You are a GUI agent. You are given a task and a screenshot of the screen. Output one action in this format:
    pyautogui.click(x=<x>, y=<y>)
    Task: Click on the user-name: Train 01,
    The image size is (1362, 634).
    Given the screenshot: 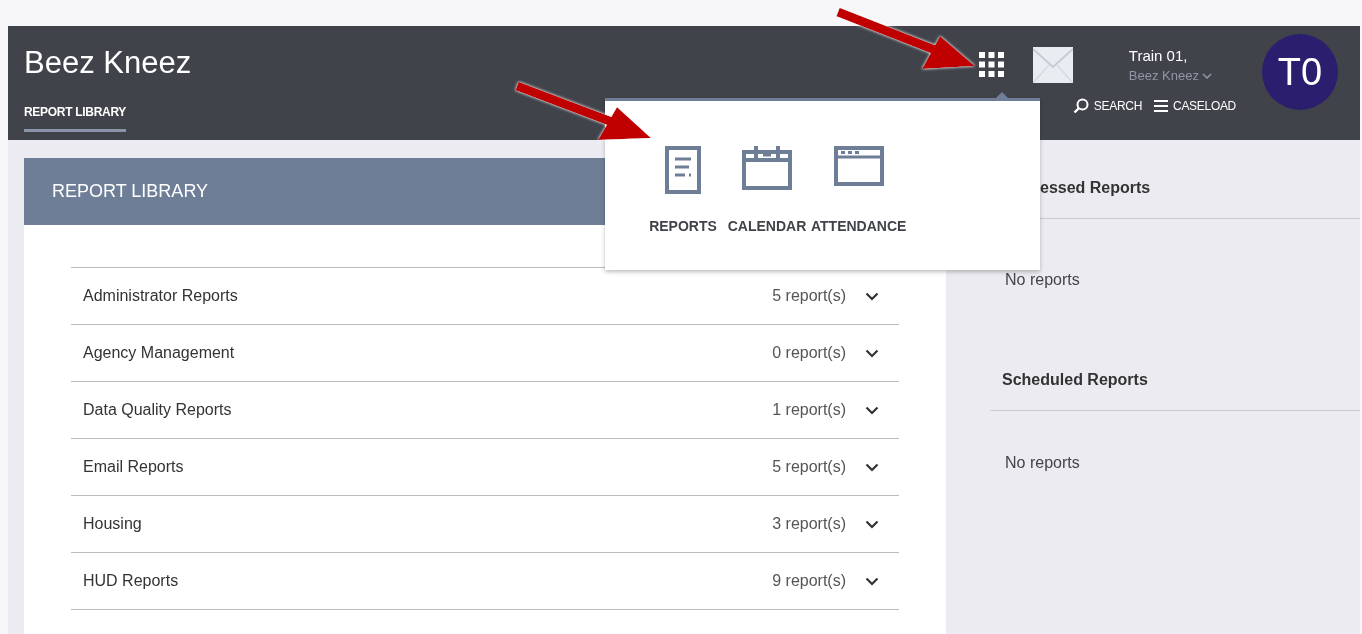 What is the action you would take?
    pyautogui.click(x=1158, y=55)
    